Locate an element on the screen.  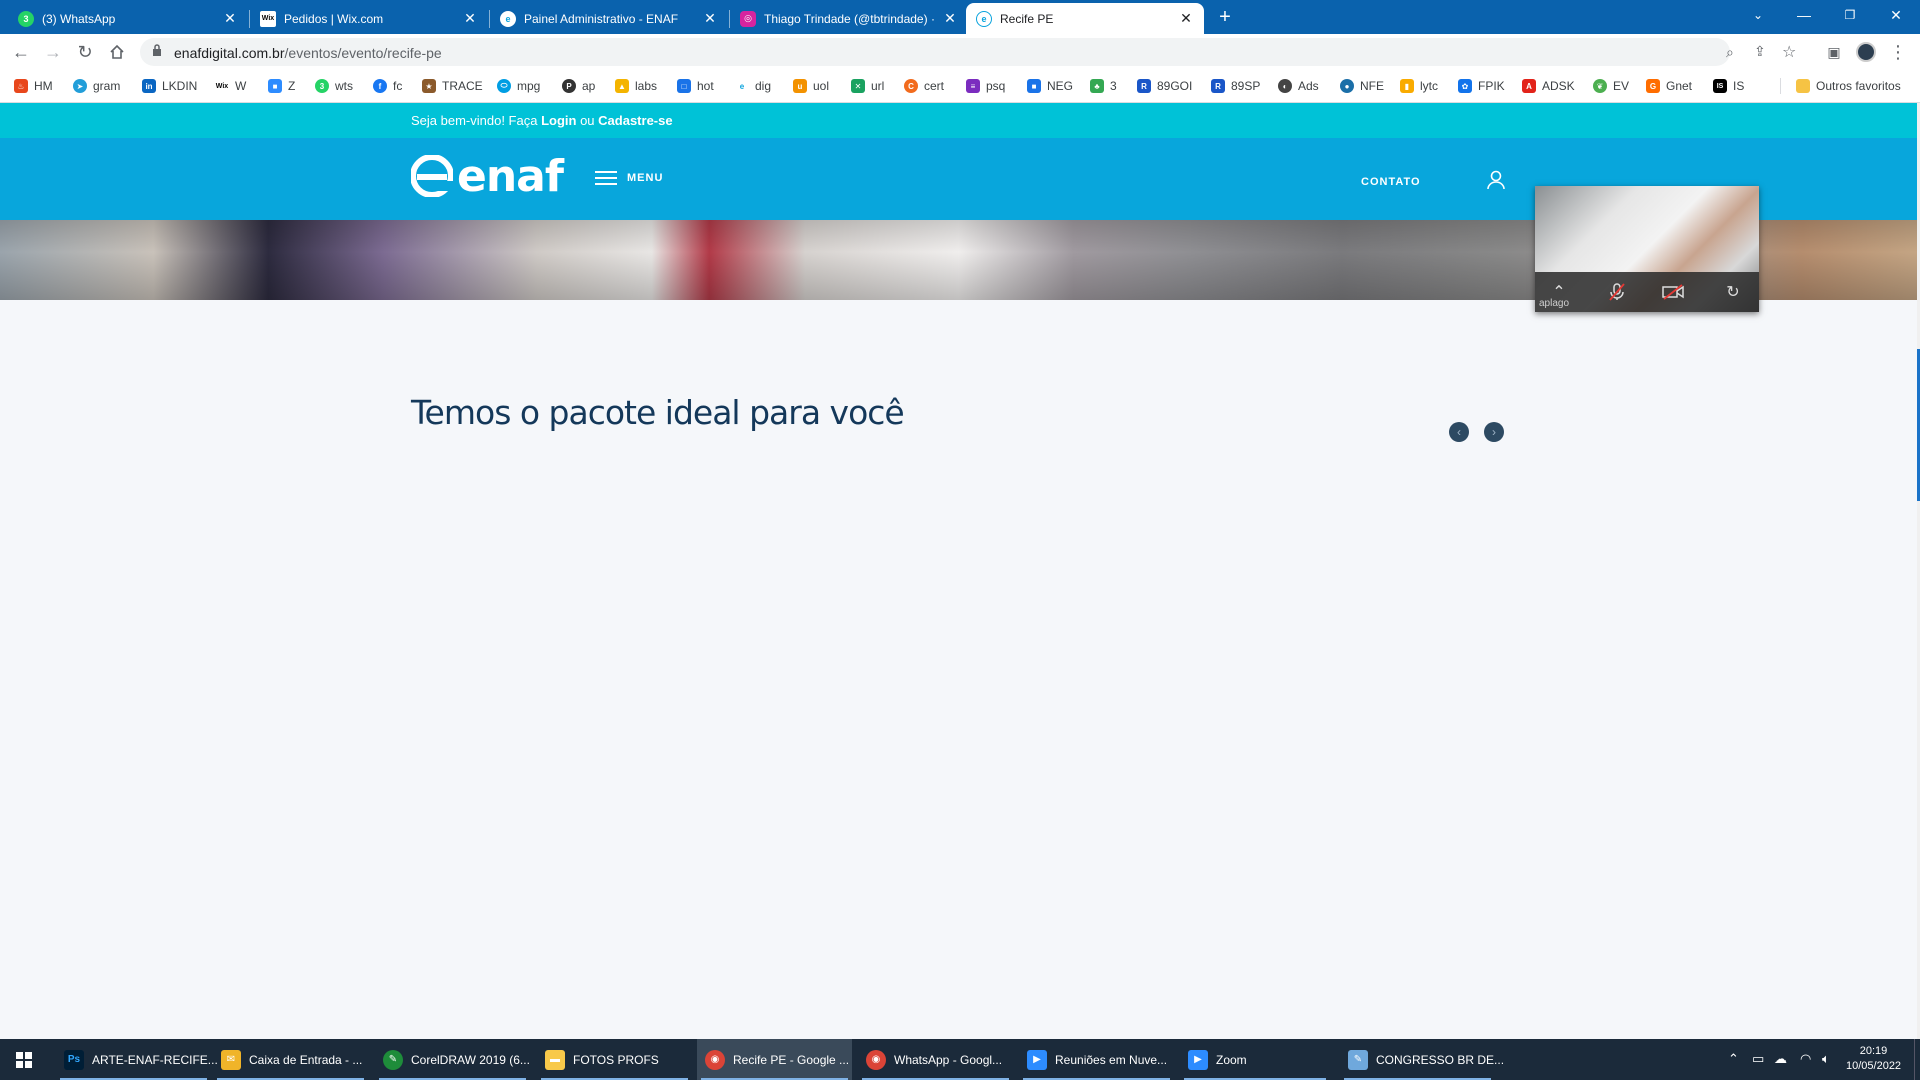
battery-icon: ▭ is located at coordinates (1758, 1059).